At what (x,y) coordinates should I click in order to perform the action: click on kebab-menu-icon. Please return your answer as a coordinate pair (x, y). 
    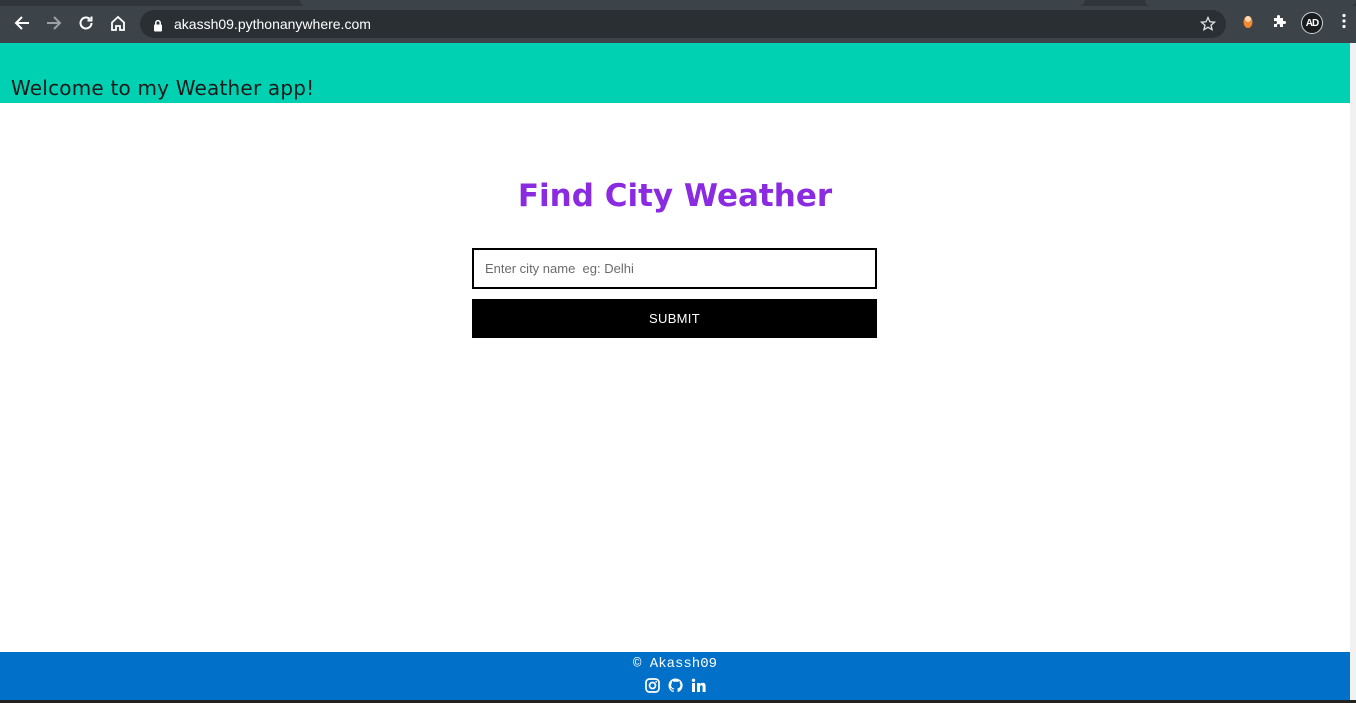
    Looking at the image, I should click on (1344, 23).